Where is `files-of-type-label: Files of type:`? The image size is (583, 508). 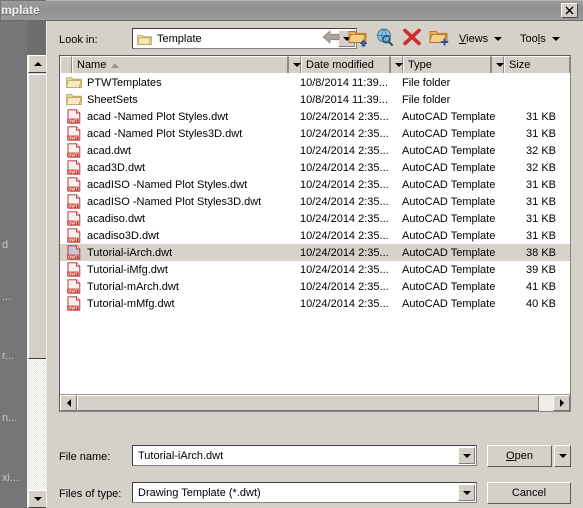
files-of-type-label: Files of type: is located at coordinates (90, 494).